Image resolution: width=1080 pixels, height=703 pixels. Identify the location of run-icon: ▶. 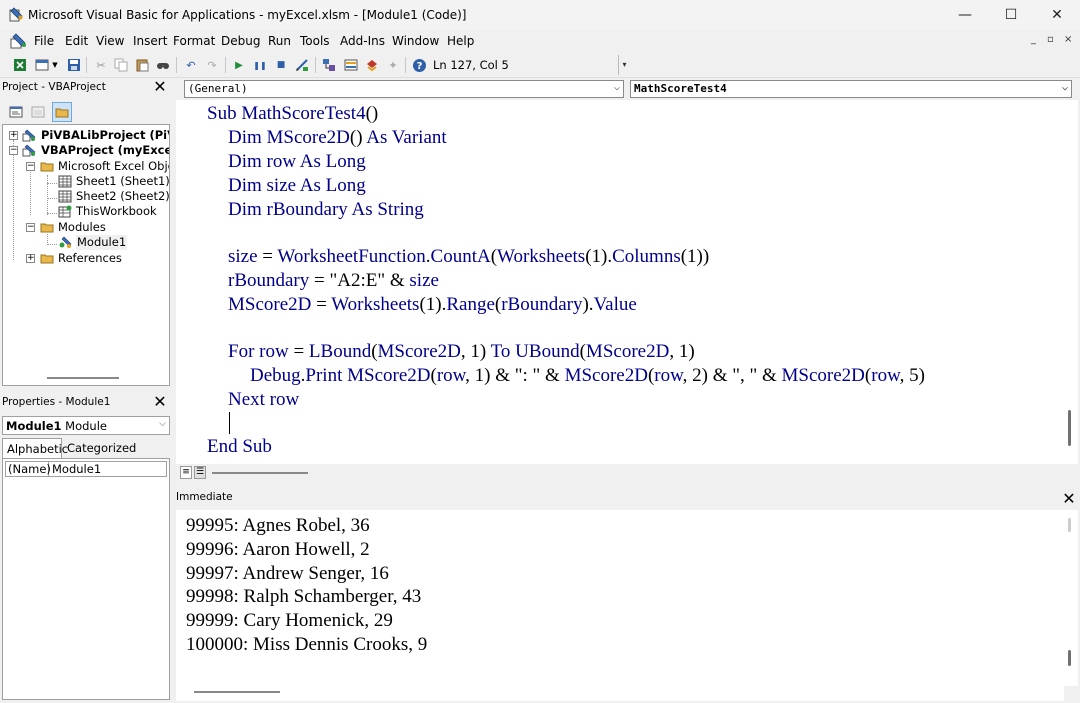
(239, 65).